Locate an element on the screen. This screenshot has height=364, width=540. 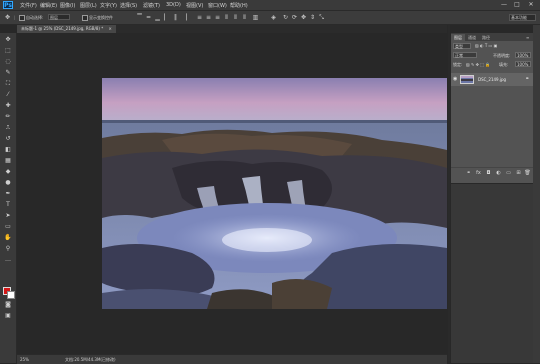
menu-filter: 滤镜(T) is located at coordinates (151, 5).